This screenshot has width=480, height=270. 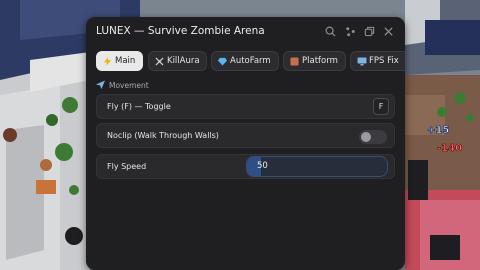 I want to click on tab-label: Main, so click(x=125, y=61).